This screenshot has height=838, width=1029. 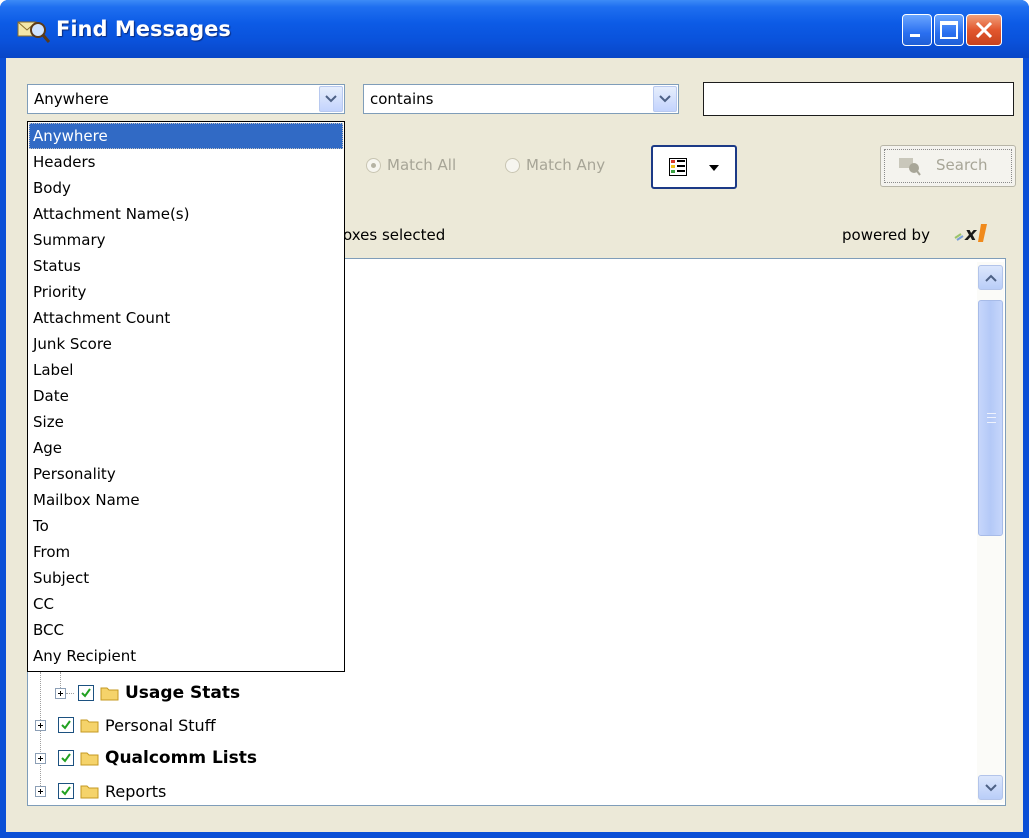 I want to click on dropdown-option: From, so click(x=186, y=552).